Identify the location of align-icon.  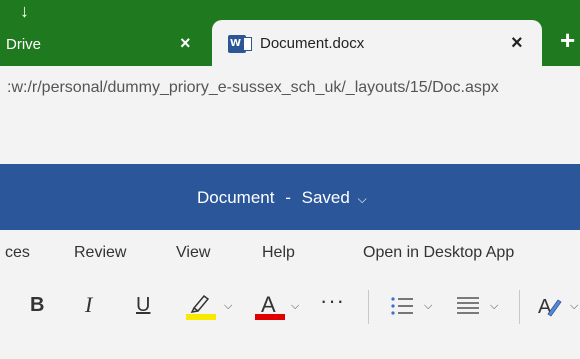
(468, 306).